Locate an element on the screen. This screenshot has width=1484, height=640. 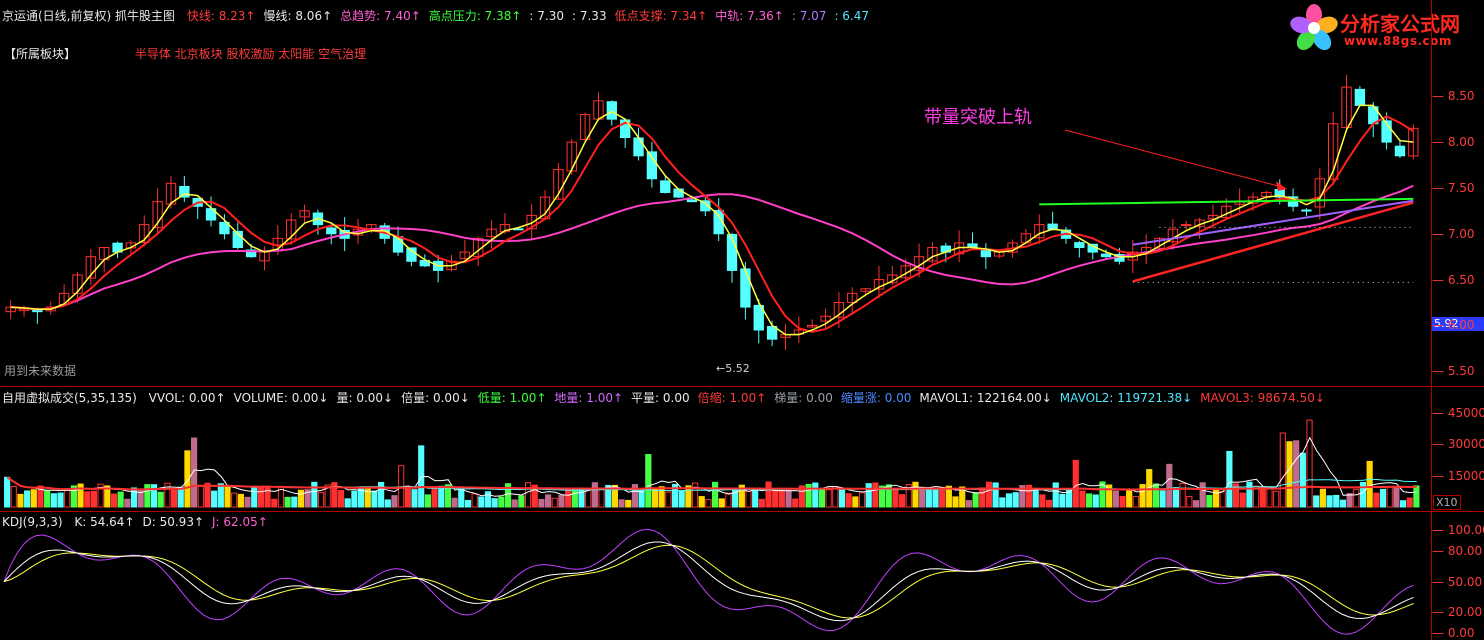
kdj-d-line is located at coordinates (708, 581).